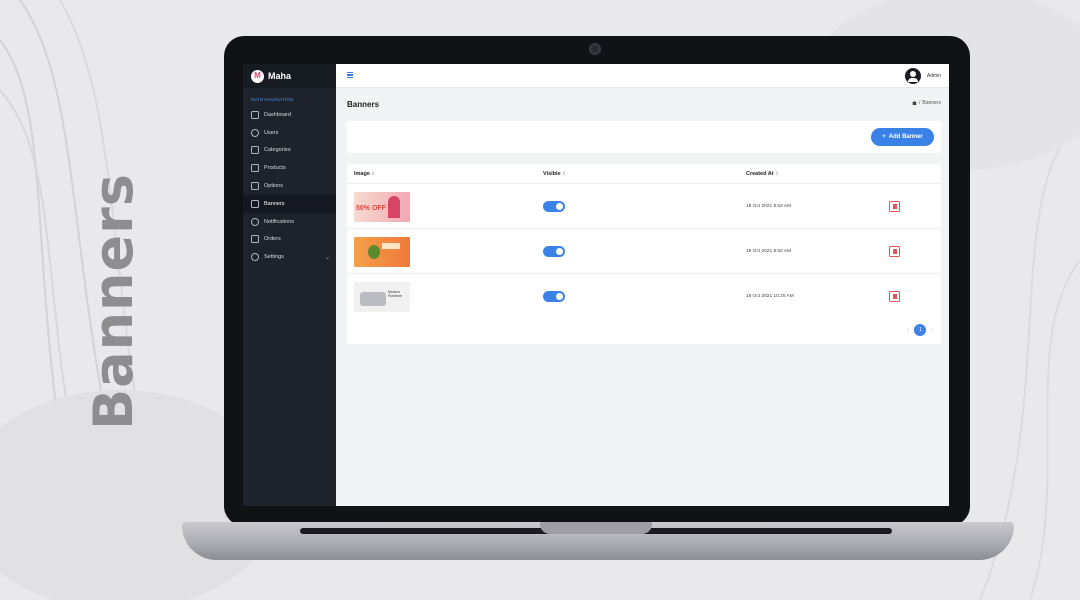 The height and width of the screenshot is (600, 1080). I want to click on options-icon, so click(255, 186).